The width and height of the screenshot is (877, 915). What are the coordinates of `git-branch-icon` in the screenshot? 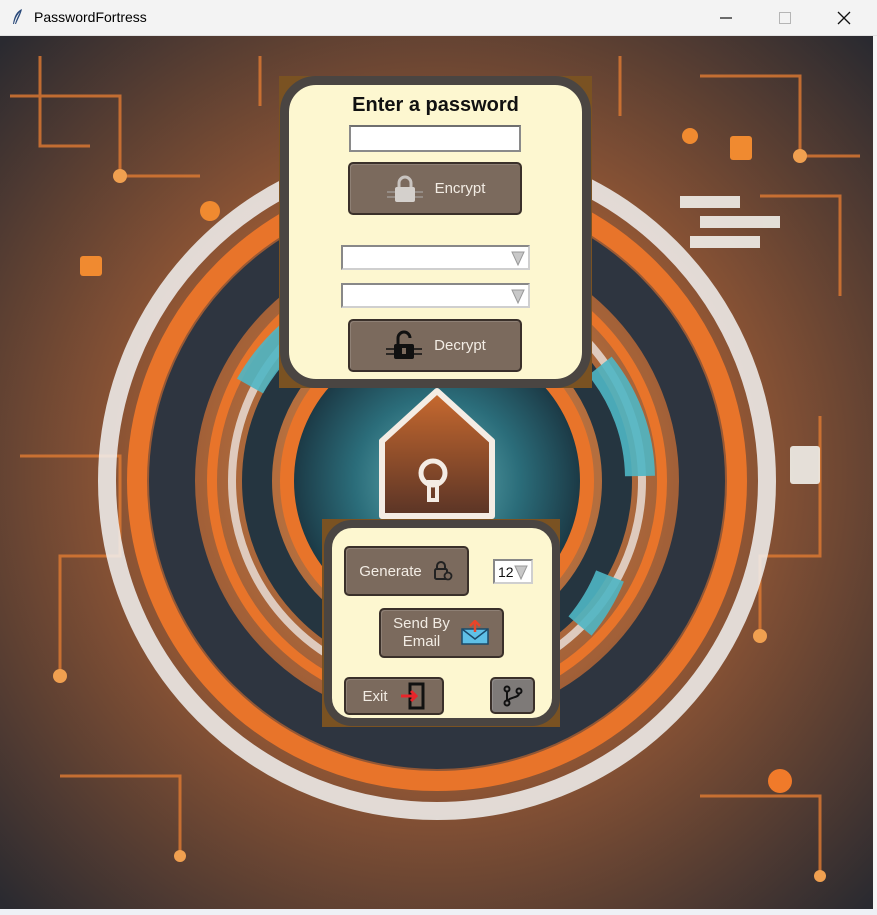 It's located at (512, 695).